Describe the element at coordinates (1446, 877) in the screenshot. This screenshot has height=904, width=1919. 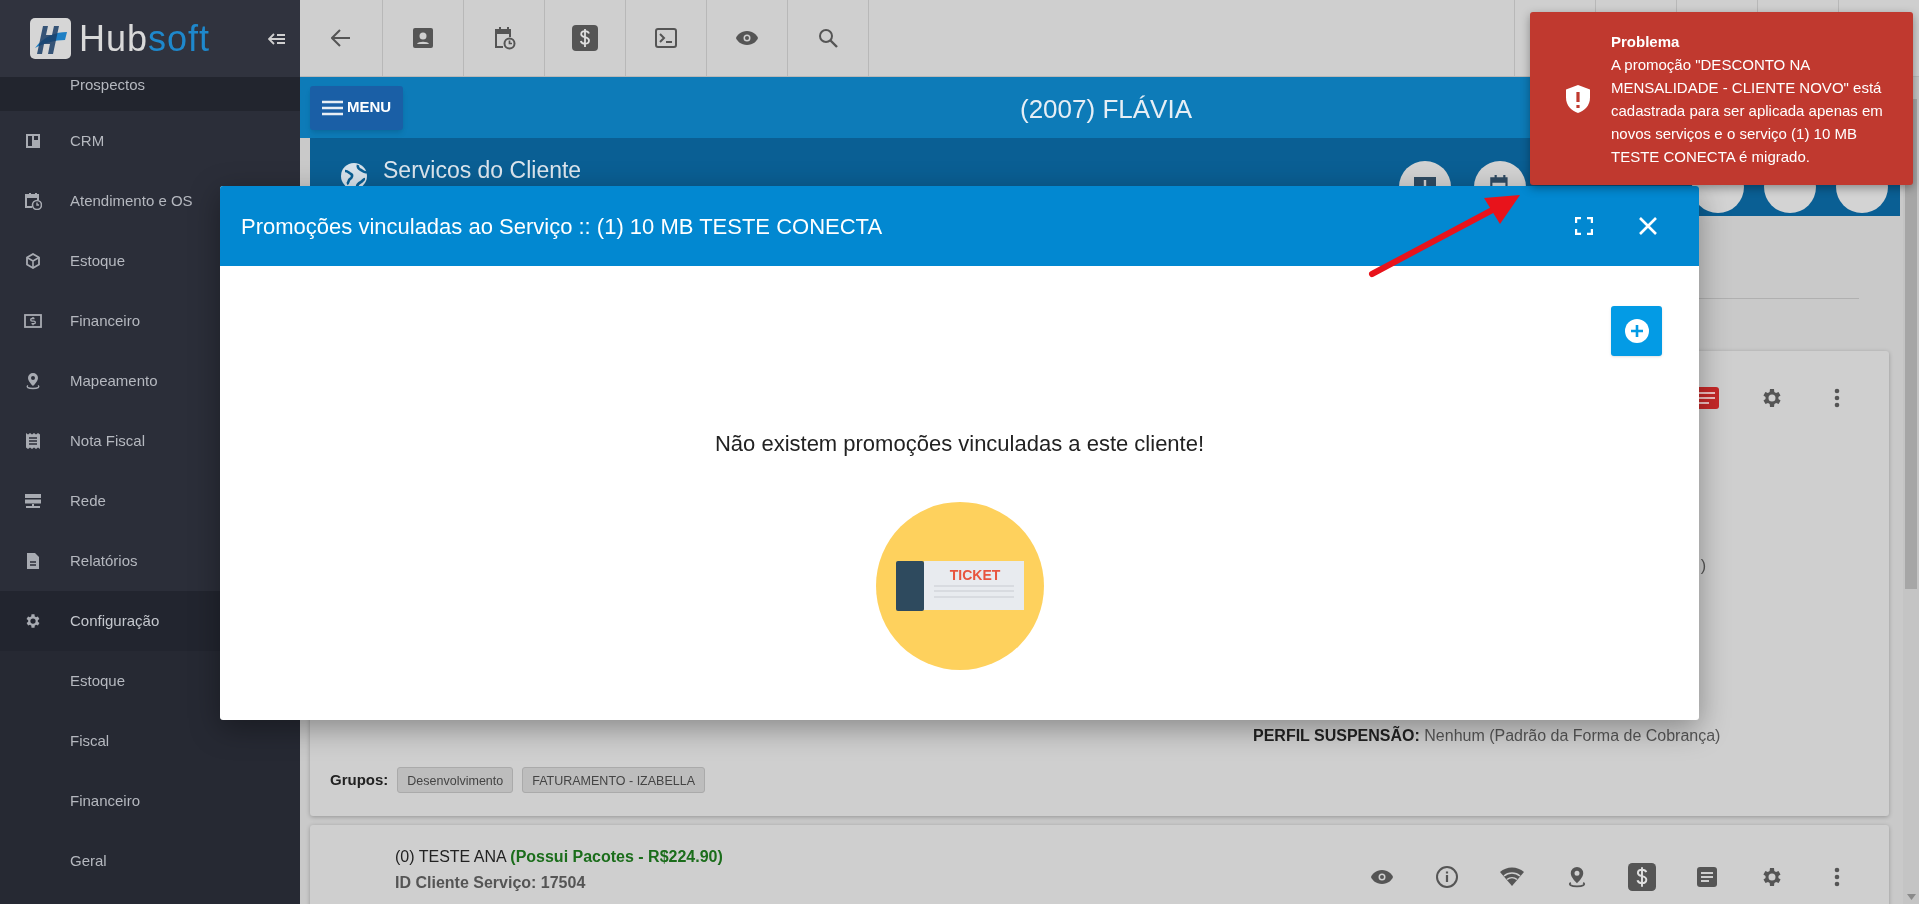
I see `info-icon` at that location.